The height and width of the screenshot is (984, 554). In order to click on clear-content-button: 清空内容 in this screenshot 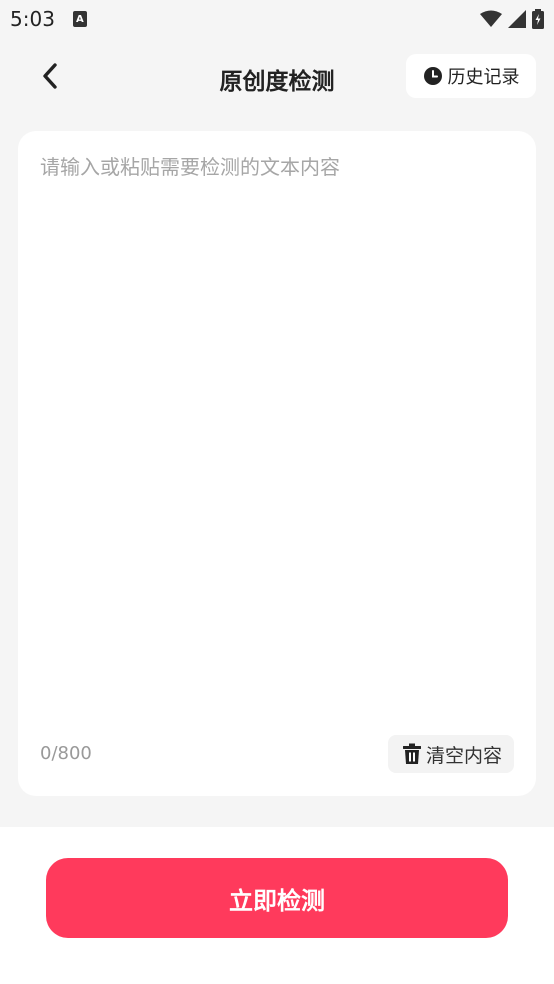, I will do `click(450, 754)`.